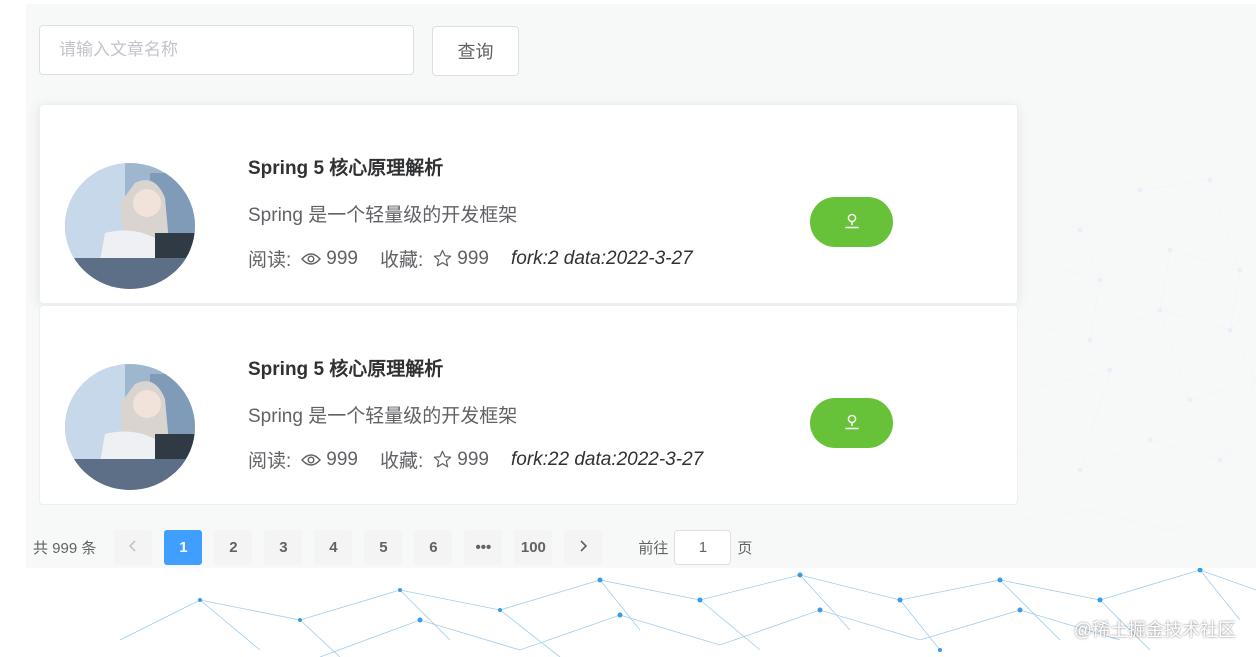  Describe the element at coordinates (283, 547) in the screenshot. I see `page-button-3: 3` at that location.